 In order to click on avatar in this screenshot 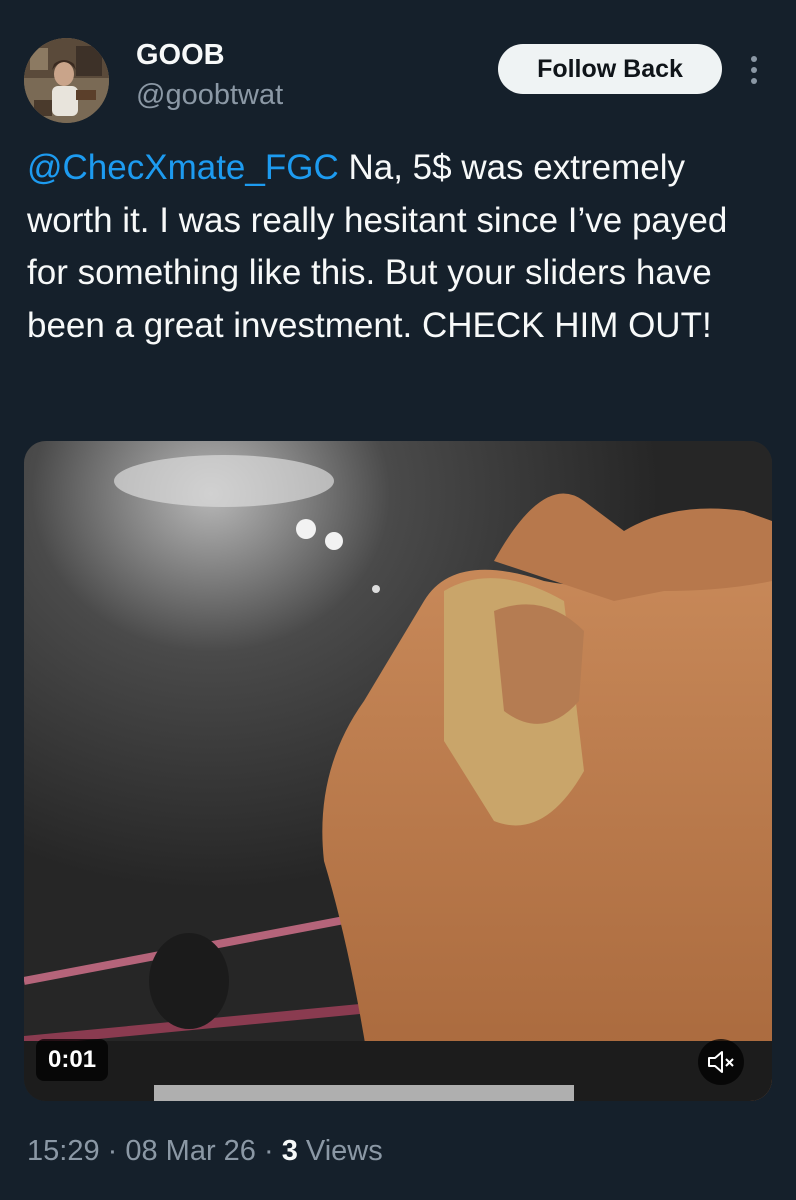, I will do `click(66, 80)`.